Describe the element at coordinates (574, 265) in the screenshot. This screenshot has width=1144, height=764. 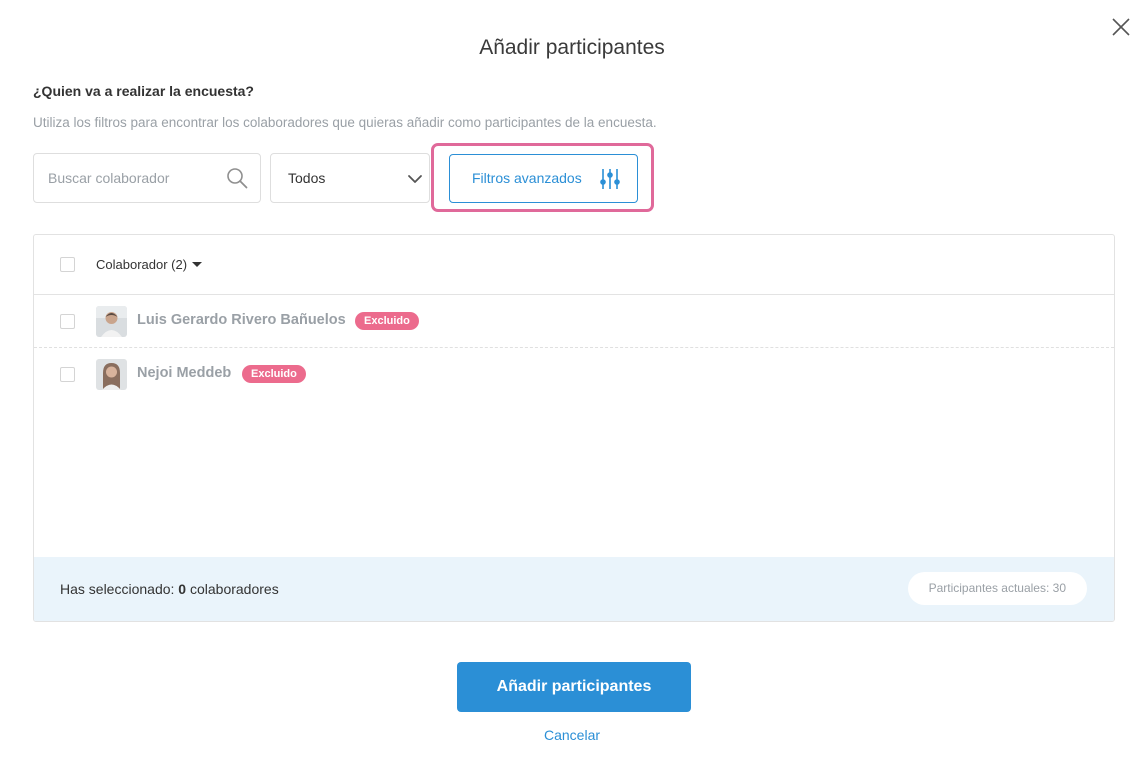
I see `table-header: Colaborador (2)` at that location.